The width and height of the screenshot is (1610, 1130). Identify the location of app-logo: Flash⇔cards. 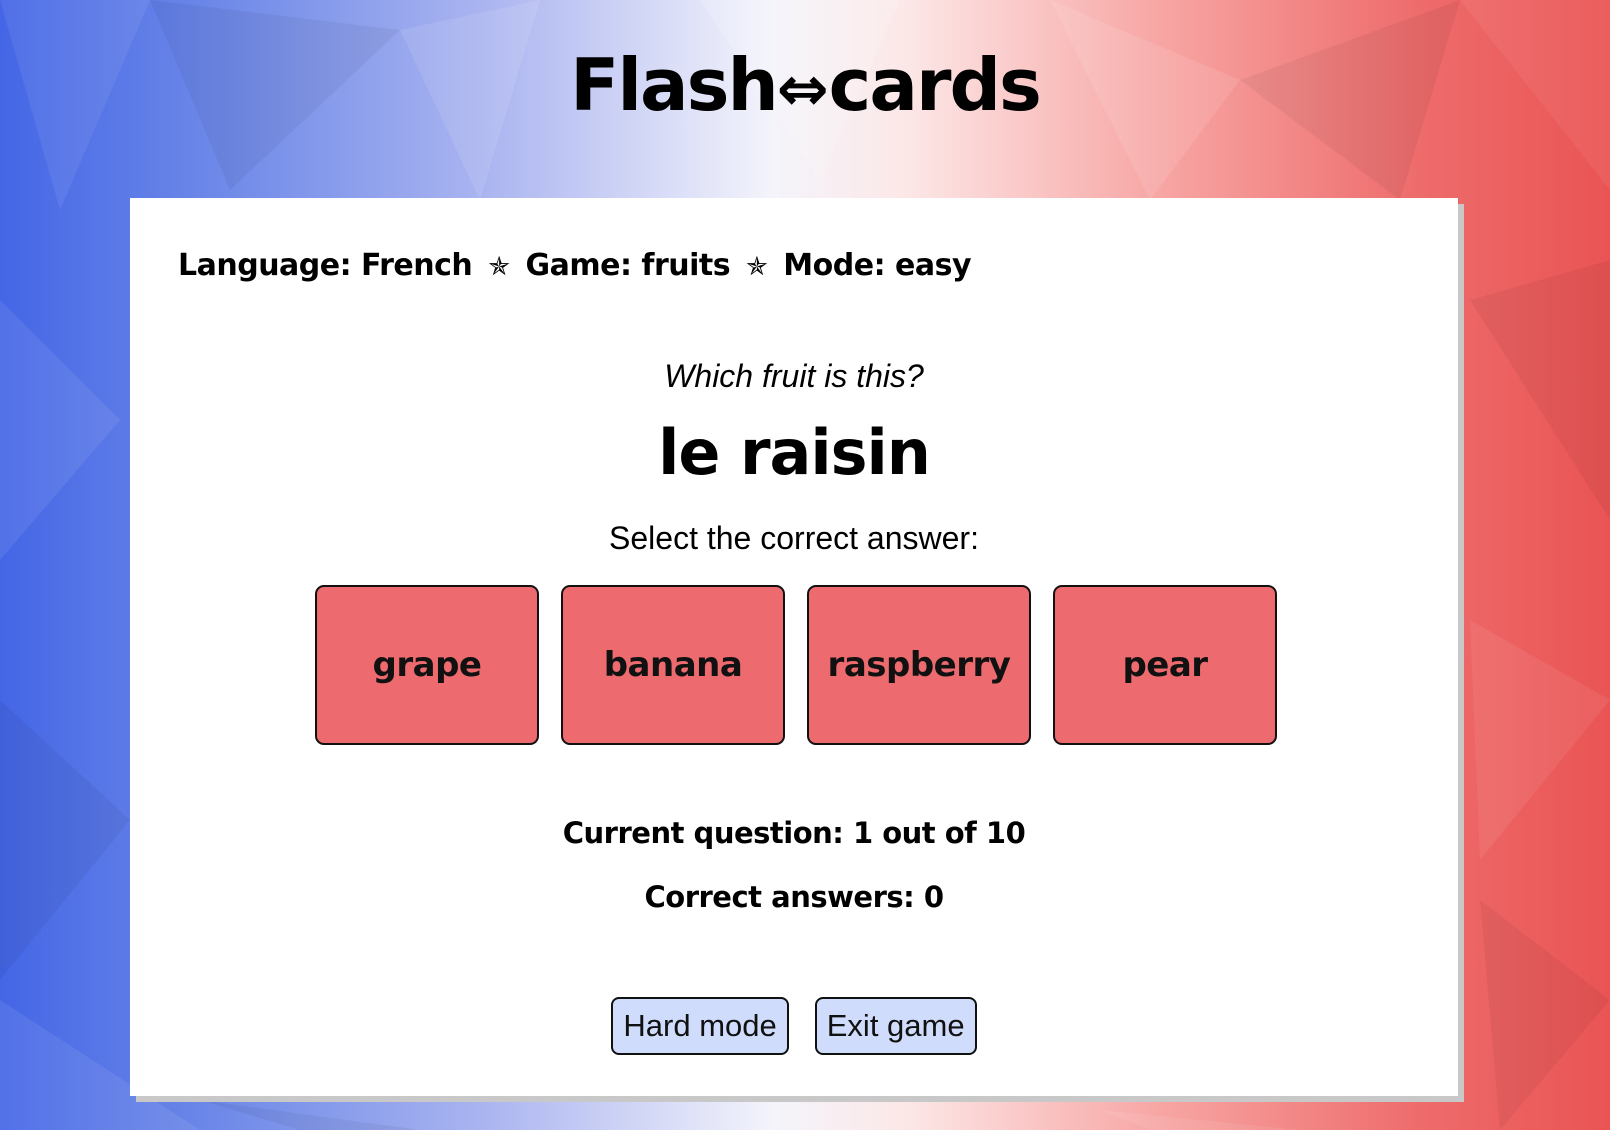
(805, 87).